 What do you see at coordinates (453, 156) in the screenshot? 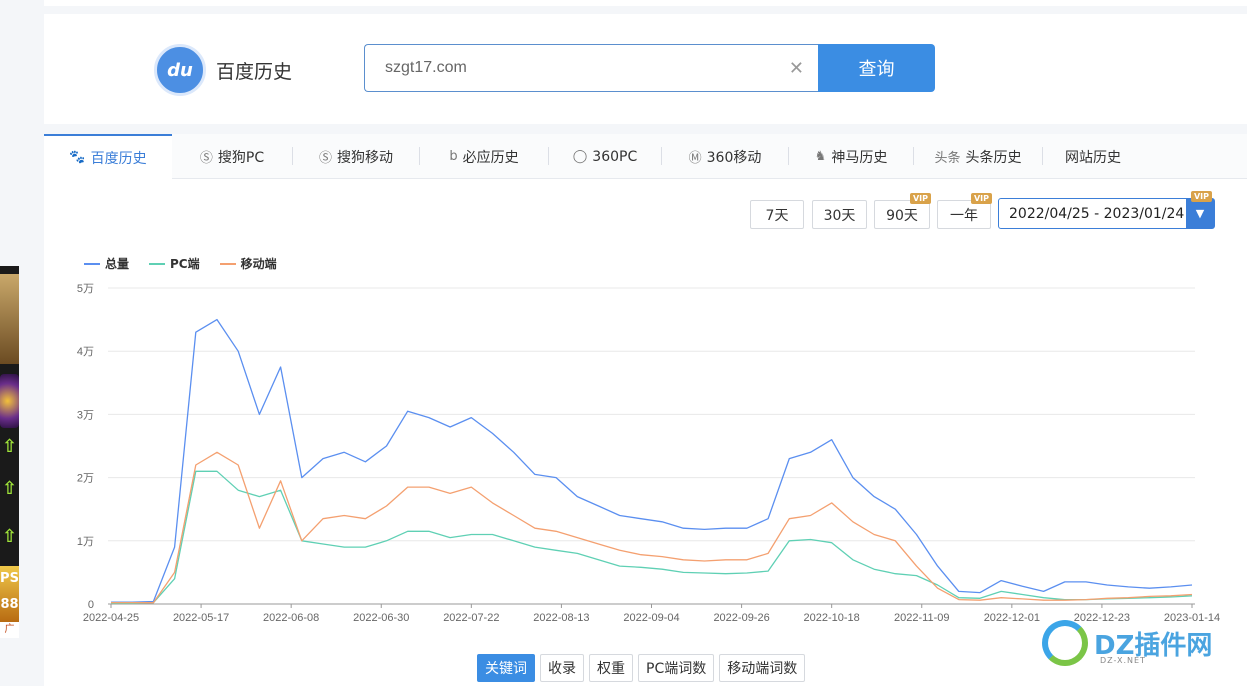
I see `bing-icon: b` at bounding box center [453, 156].